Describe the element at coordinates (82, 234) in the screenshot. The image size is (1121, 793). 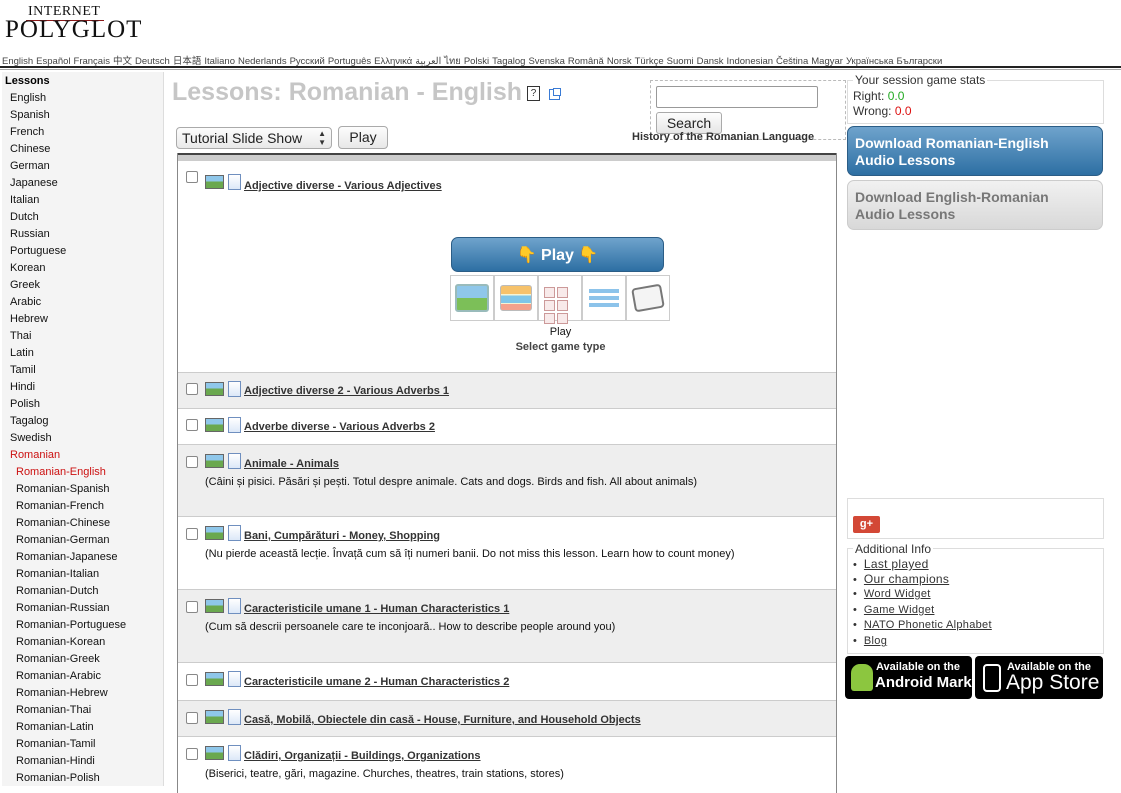
I see `sidebar-item-russian: Russian` at that location.